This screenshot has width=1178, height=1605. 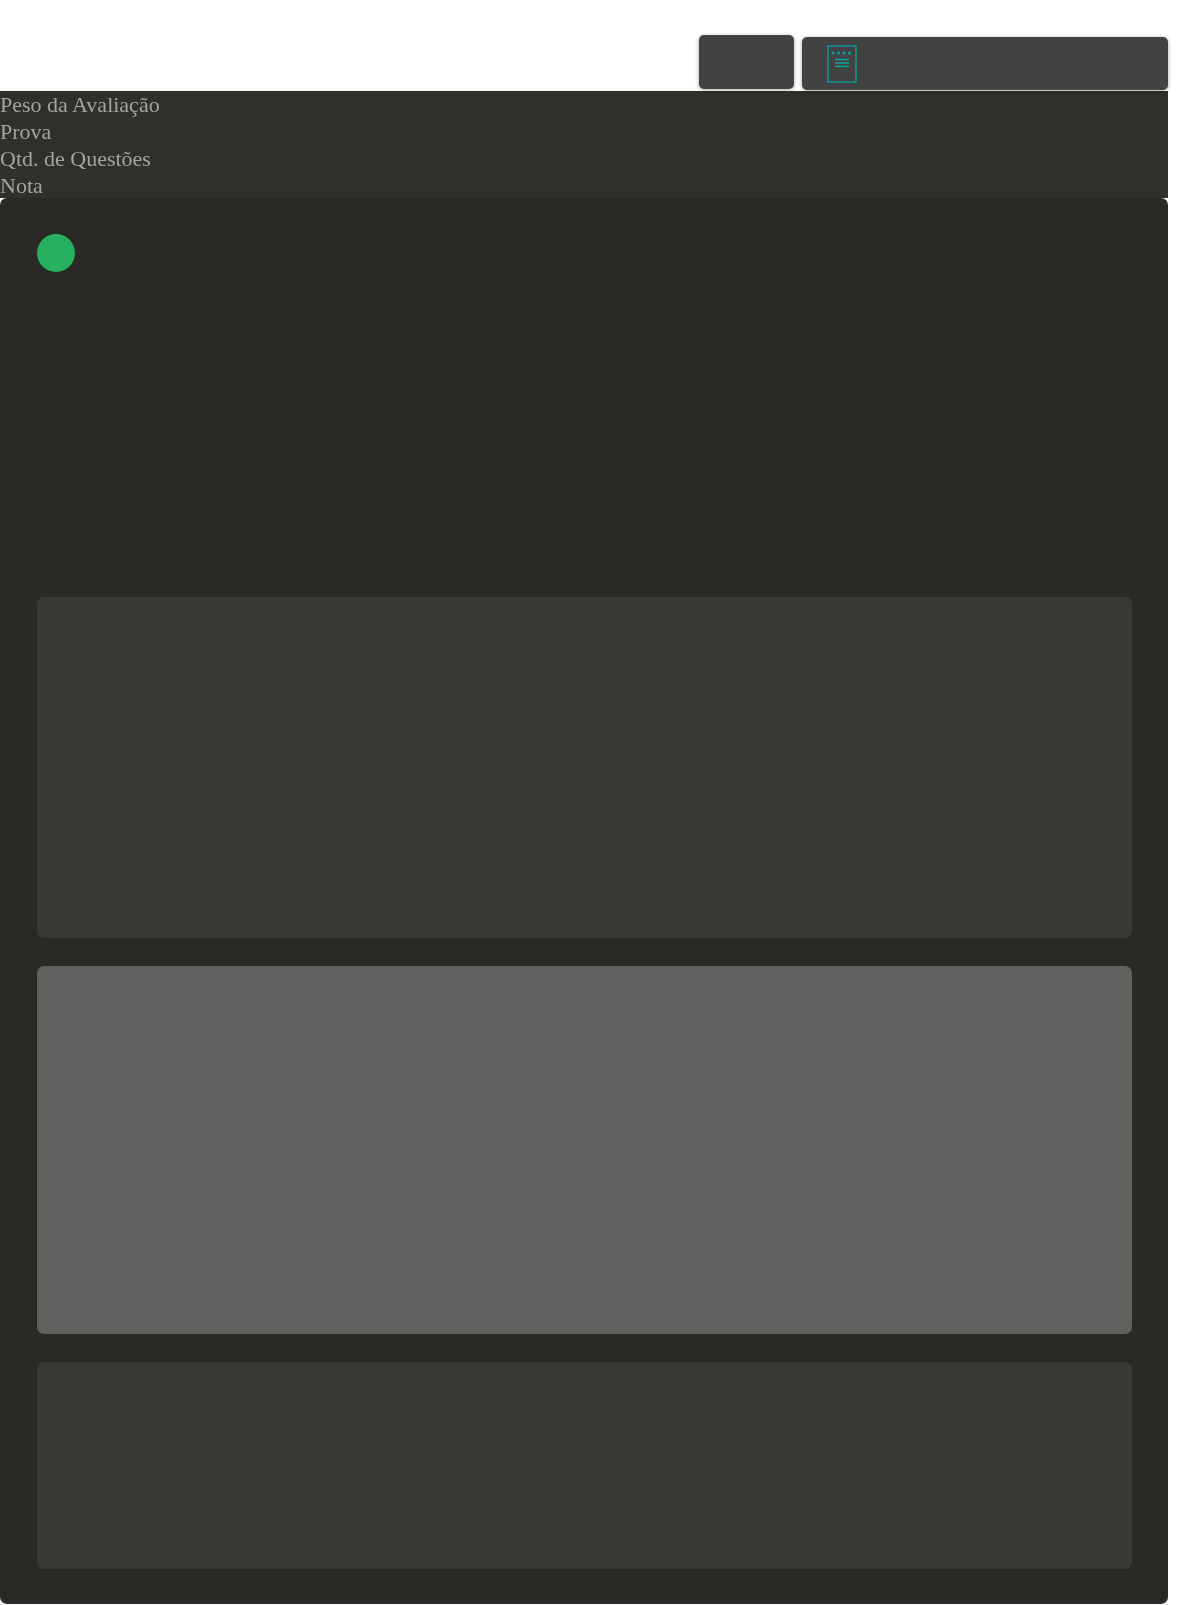 What do you see at coordinates (80, 104) in the screenshot?
I see `column-label: Peso da Avaliação` at bounding box center [80, 104].